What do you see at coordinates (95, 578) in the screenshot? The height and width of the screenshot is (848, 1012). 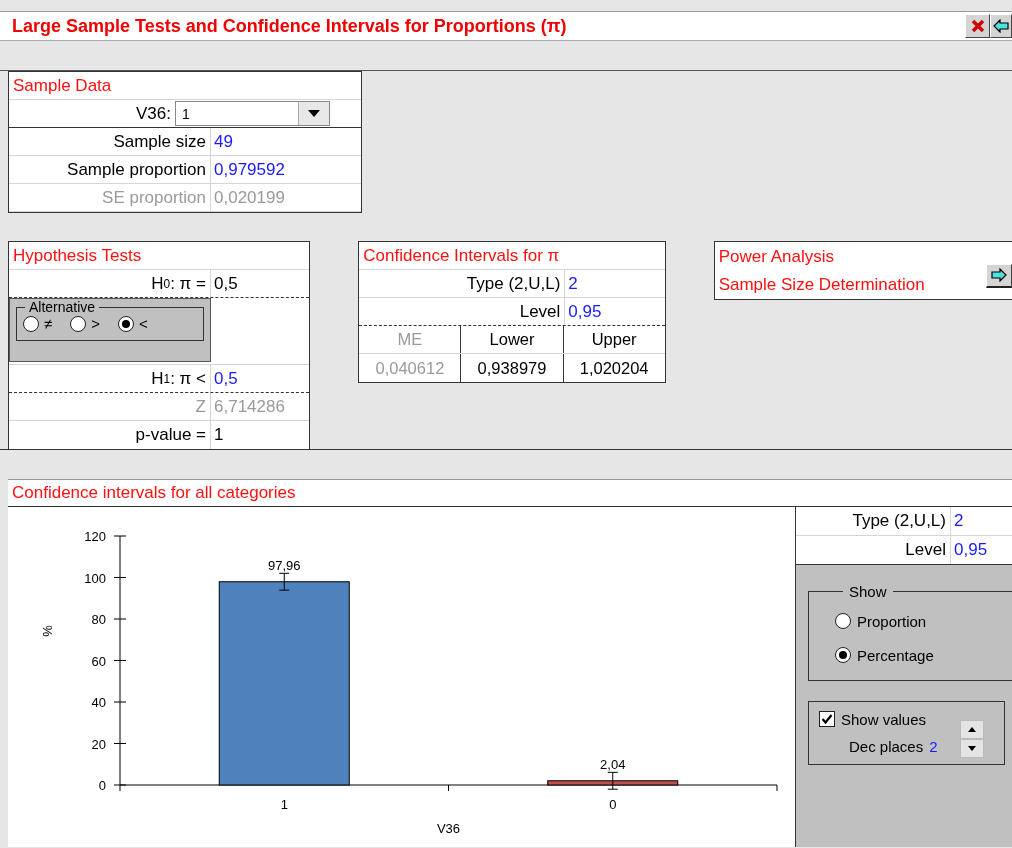 I see `y-tick-label: 100` at bounding box center [95, 578].